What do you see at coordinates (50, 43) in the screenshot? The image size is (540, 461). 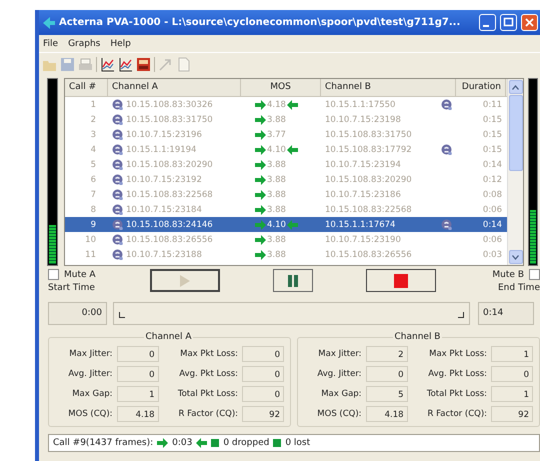 I see `menu-item: File` at bounding box center [50, 43].